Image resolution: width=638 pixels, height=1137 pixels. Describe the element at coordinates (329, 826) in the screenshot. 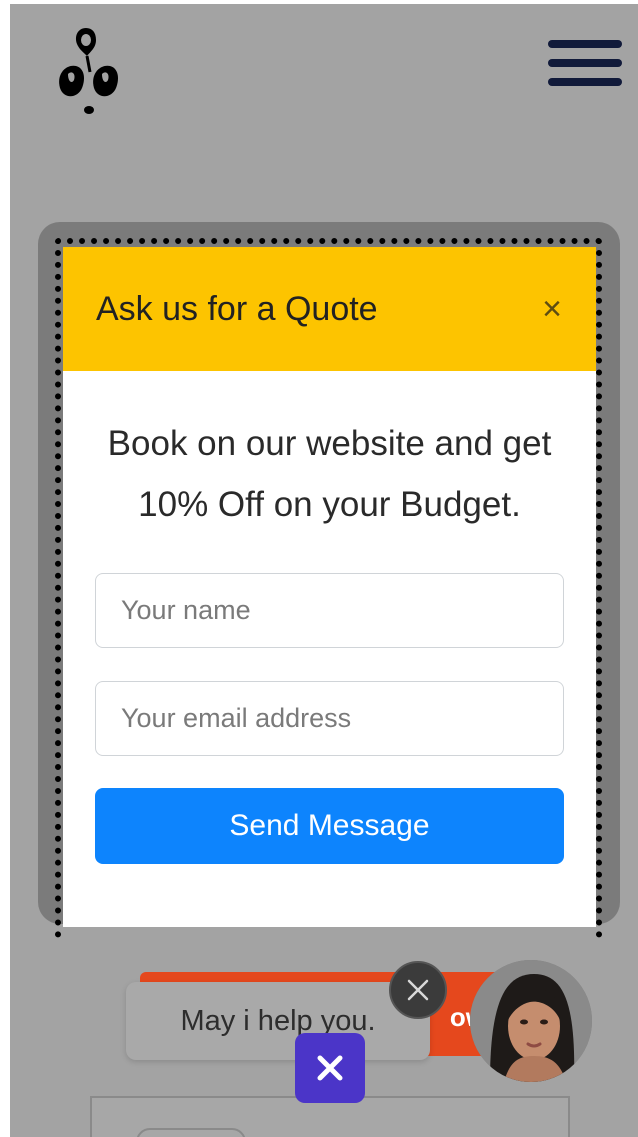

I see `send-message-button: Send Message` at that location.